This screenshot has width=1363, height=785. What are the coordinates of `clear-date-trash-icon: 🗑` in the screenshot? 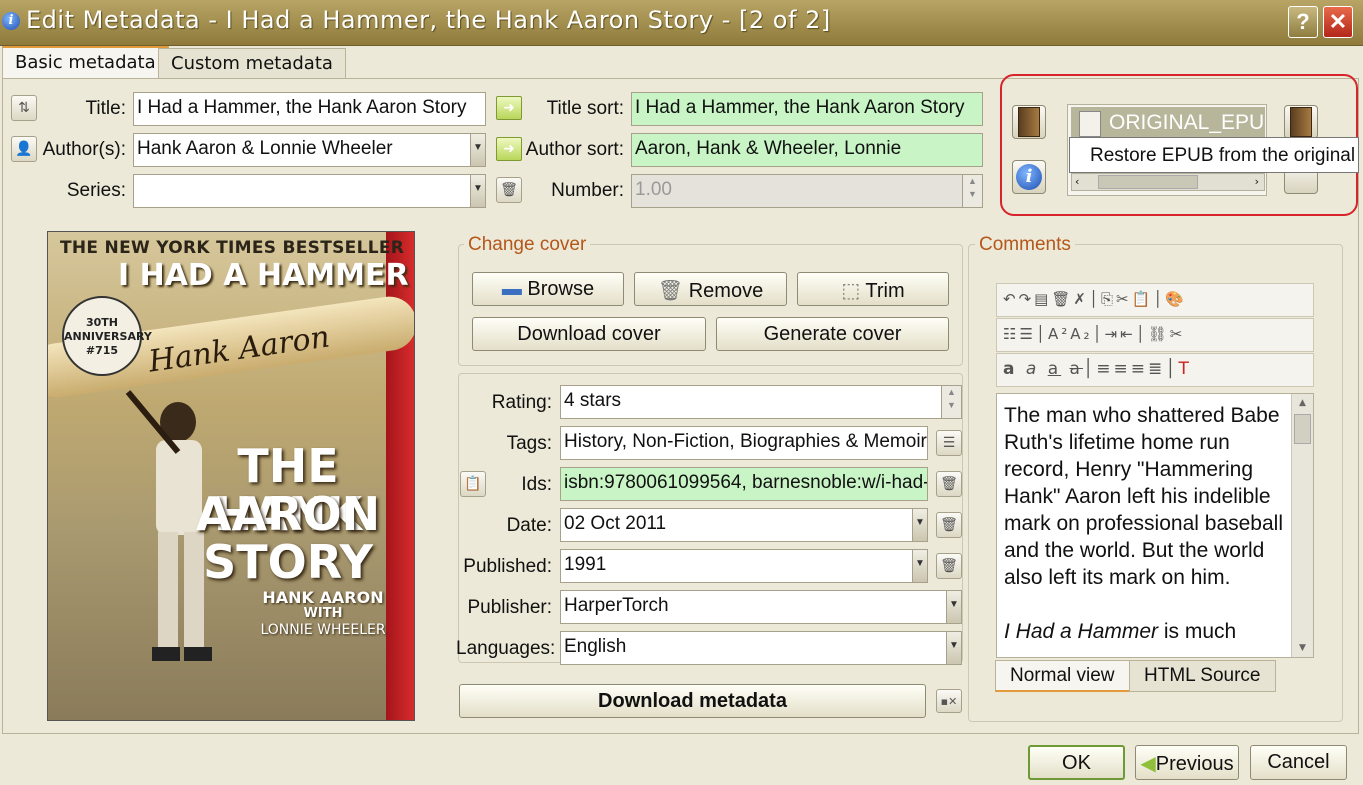 It's located at (949, 525).